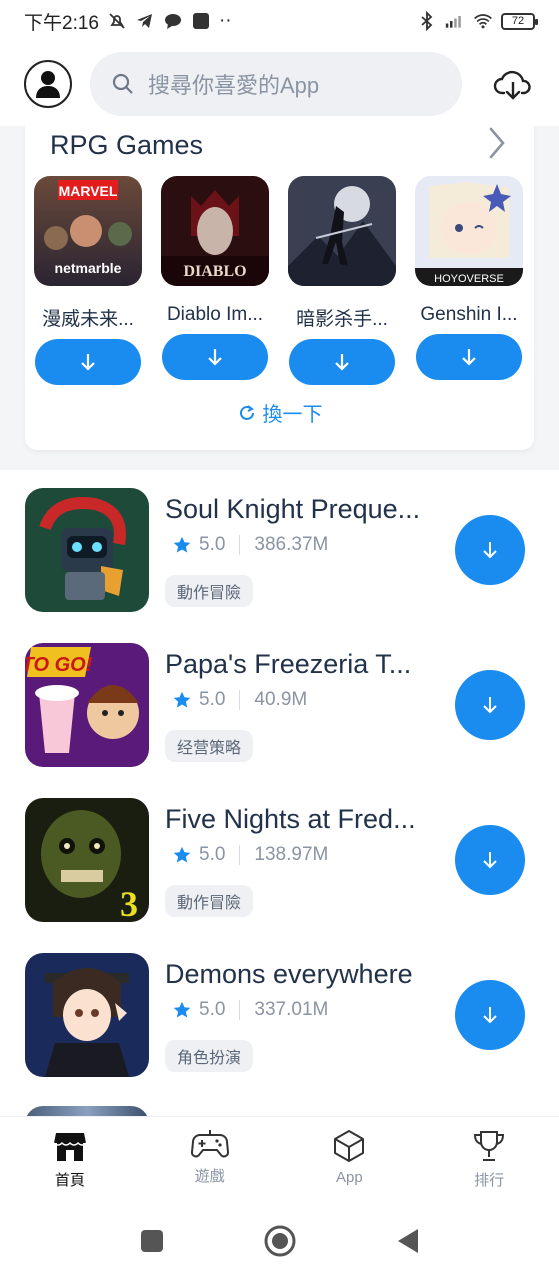 This screenshot has width=559, height=1280. What do you see at coordinates (201, 21) in the screenshot?
I see `app-notification-icon` at bounding box center [201, 21].